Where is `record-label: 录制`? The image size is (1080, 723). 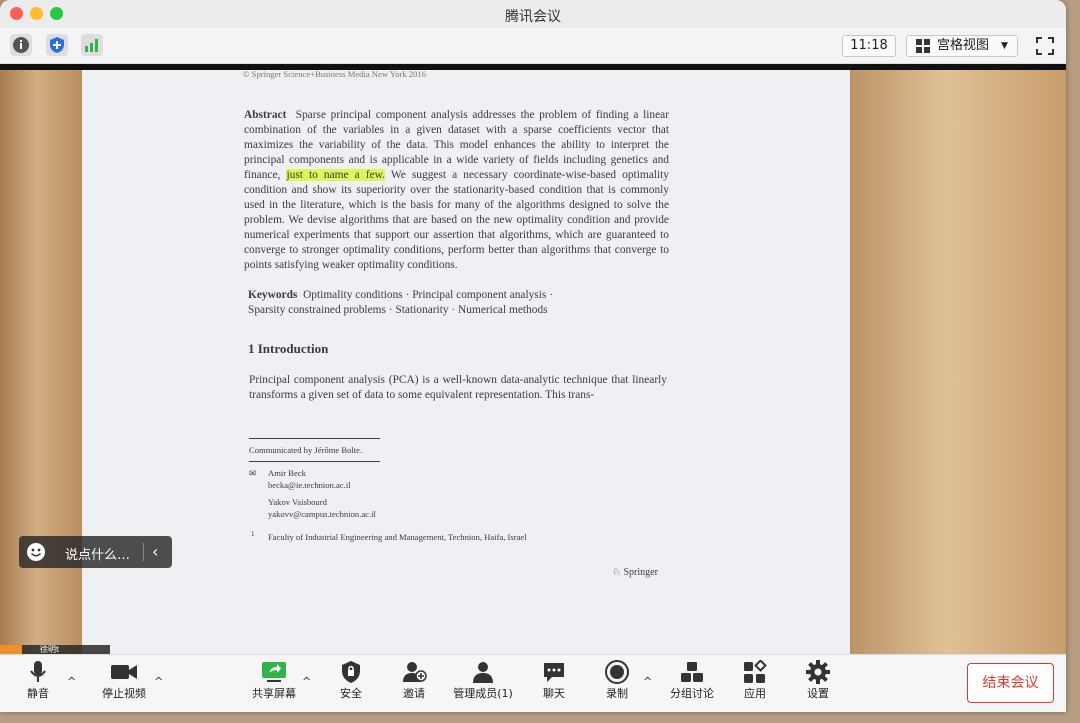
record-label: 录制 is located at coordinates (617, 693).